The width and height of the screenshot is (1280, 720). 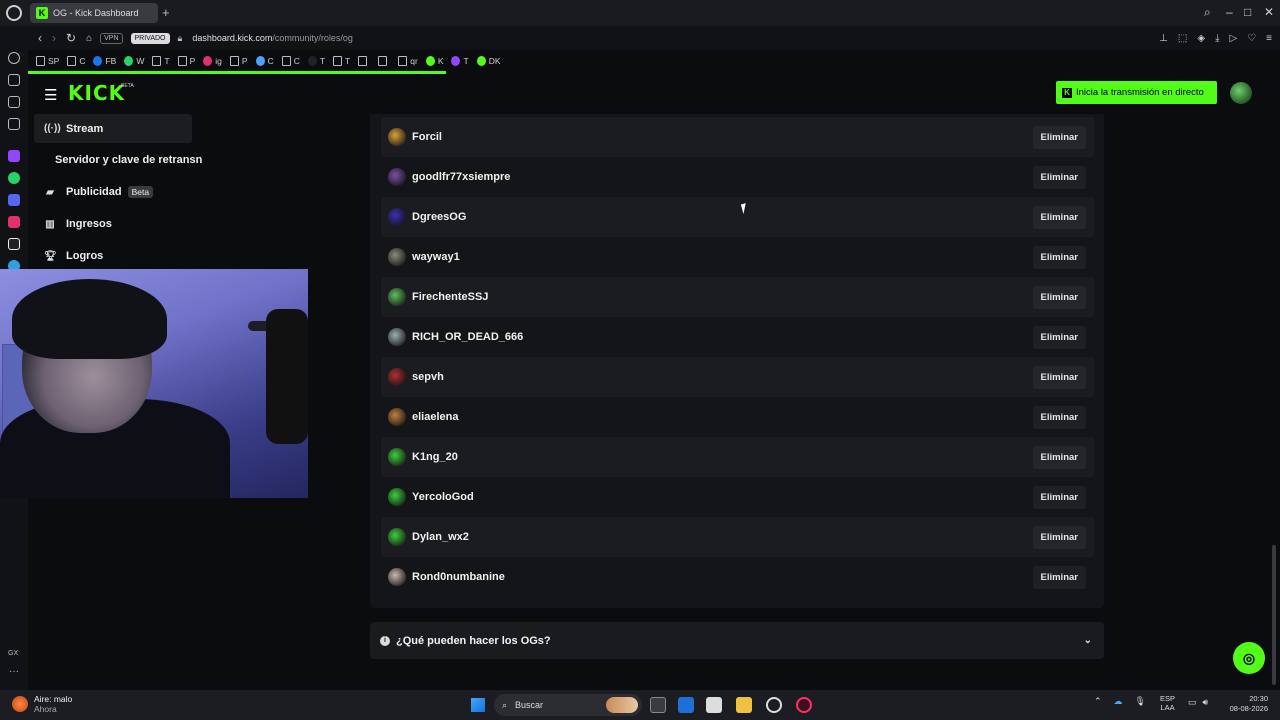 I want to click on og-faq-accordion: i ¿Qué pueden hacer los OGs? ⌄, so click(x=737, y=640).